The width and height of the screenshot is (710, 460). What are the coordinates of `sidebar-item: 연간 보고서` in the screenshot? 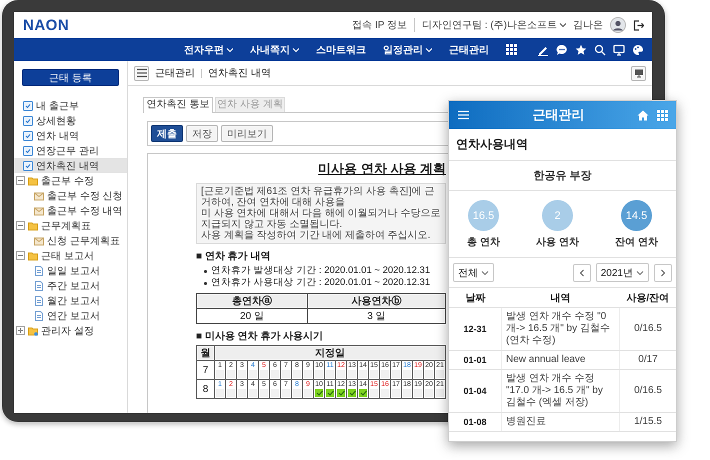 It's located at (70, 315).